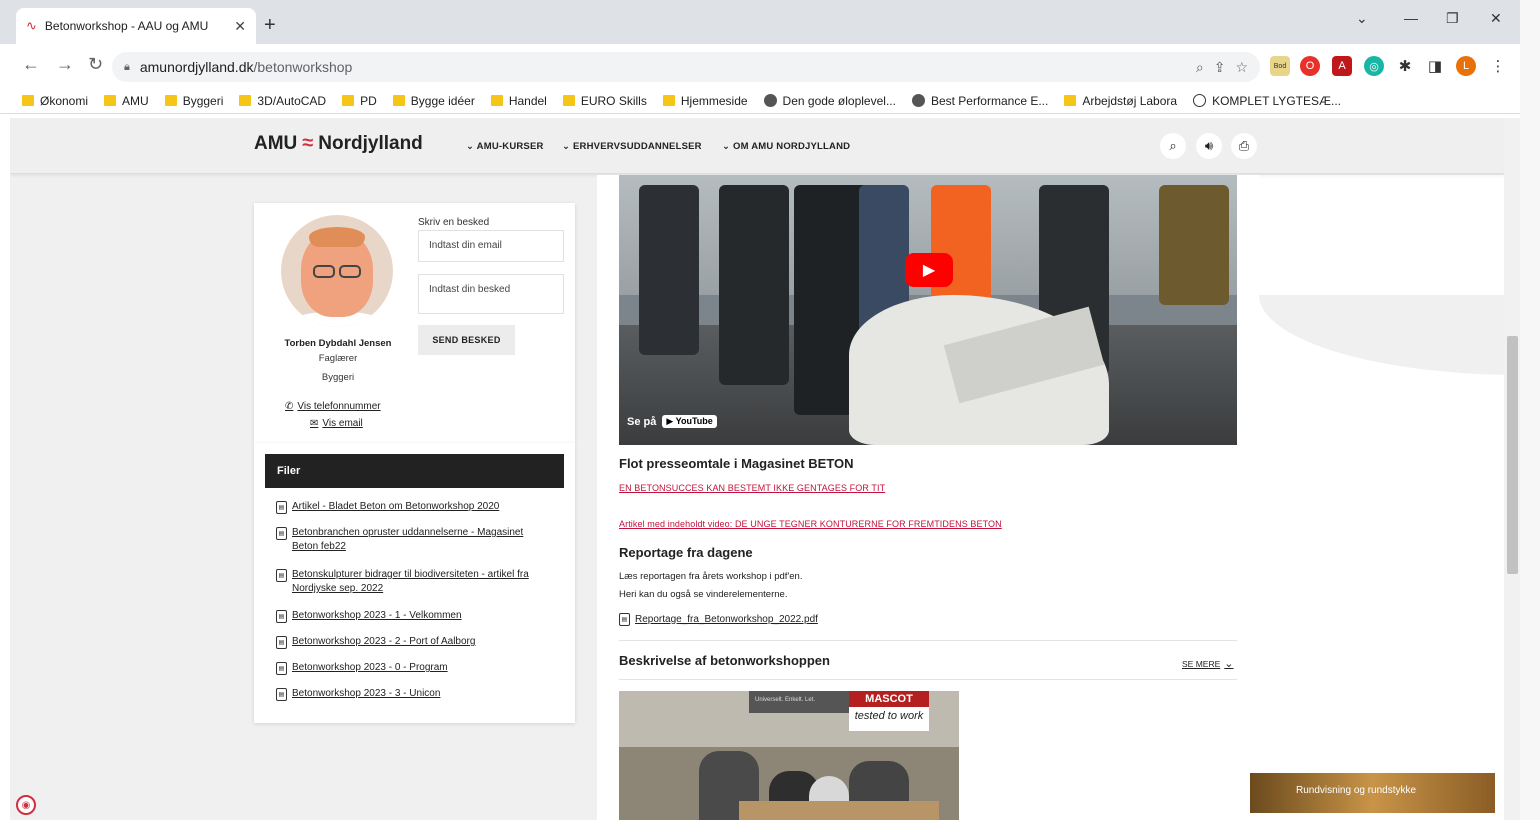  I want to click on report-text-2: Heri kan du også se vinderelementerne., so click(703, 594).